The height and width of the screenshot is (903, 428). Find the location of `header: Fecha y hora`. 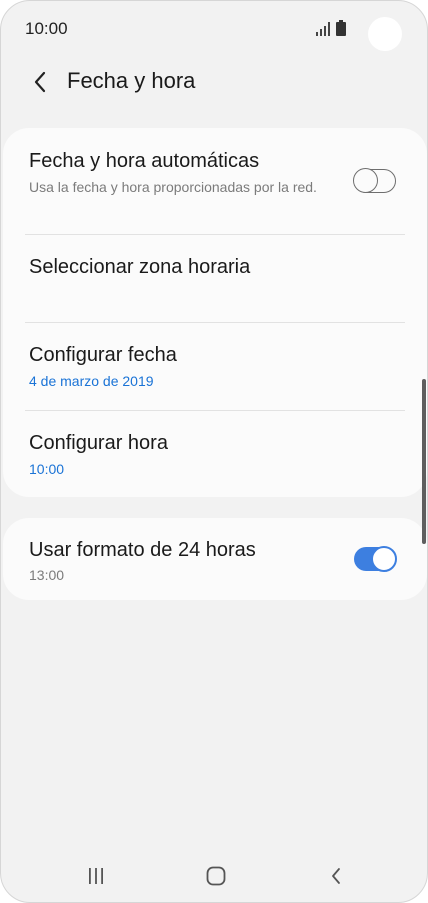

header: Fecha y hora is located at coordinates (214, 82).